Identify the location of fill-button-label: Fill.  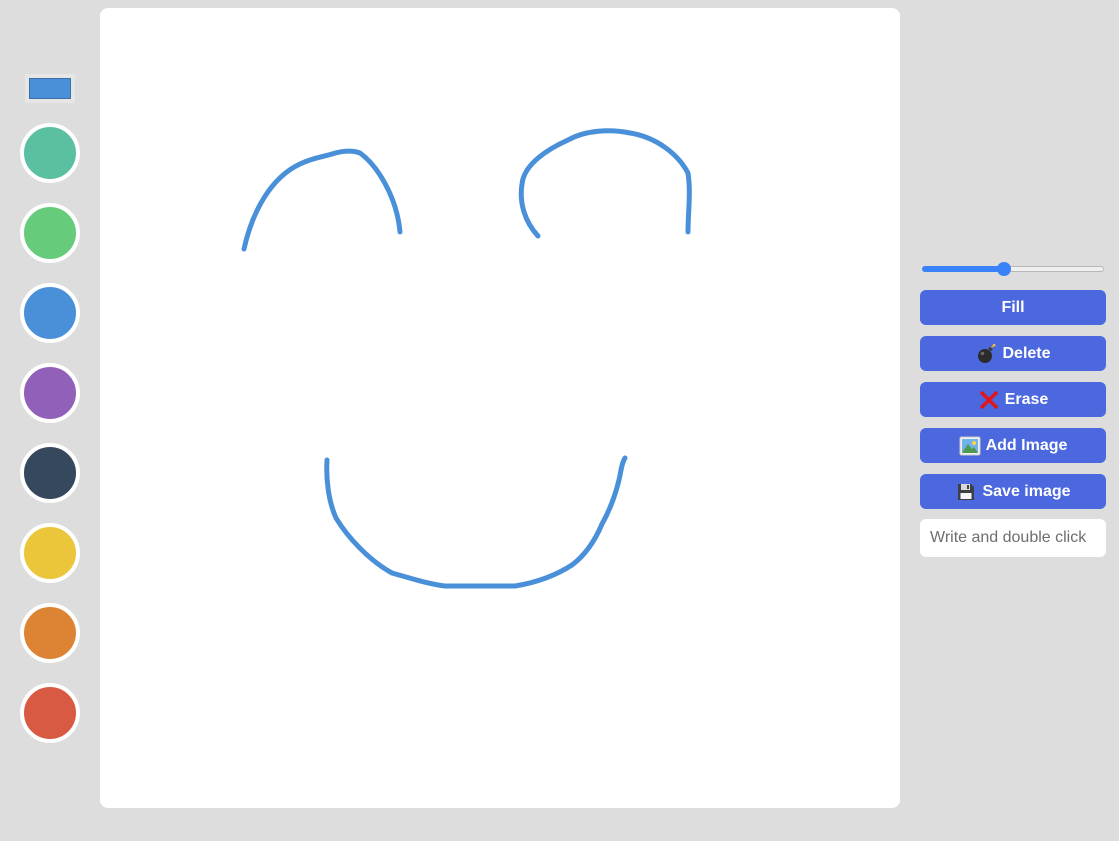
(1013, 307).